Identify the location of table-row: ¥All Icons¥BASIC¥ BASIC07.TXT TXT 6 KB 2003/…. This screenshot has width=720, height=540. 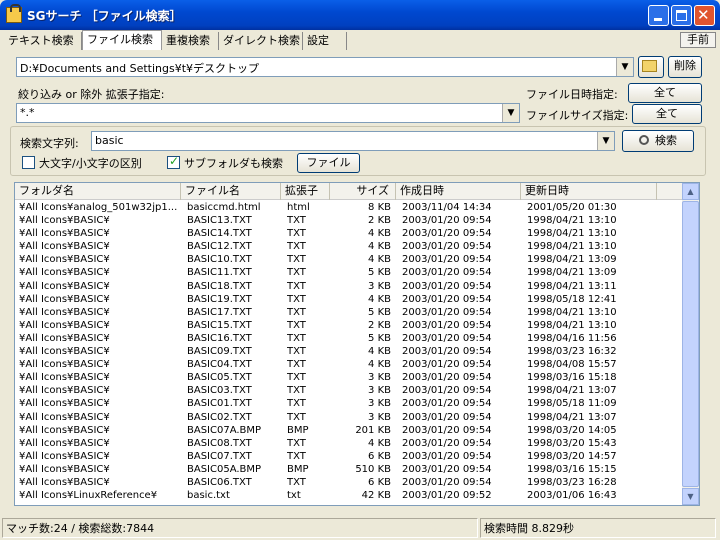
(349, 456).